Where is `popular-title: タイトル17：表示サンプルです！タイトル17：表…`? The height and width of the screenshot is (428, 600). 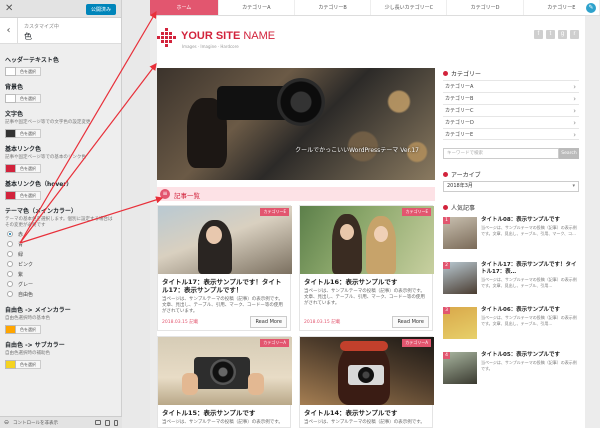 popular-title: タイトル17：表示サンプルです！タイトル17：表… is located at coordinates (530, 269).